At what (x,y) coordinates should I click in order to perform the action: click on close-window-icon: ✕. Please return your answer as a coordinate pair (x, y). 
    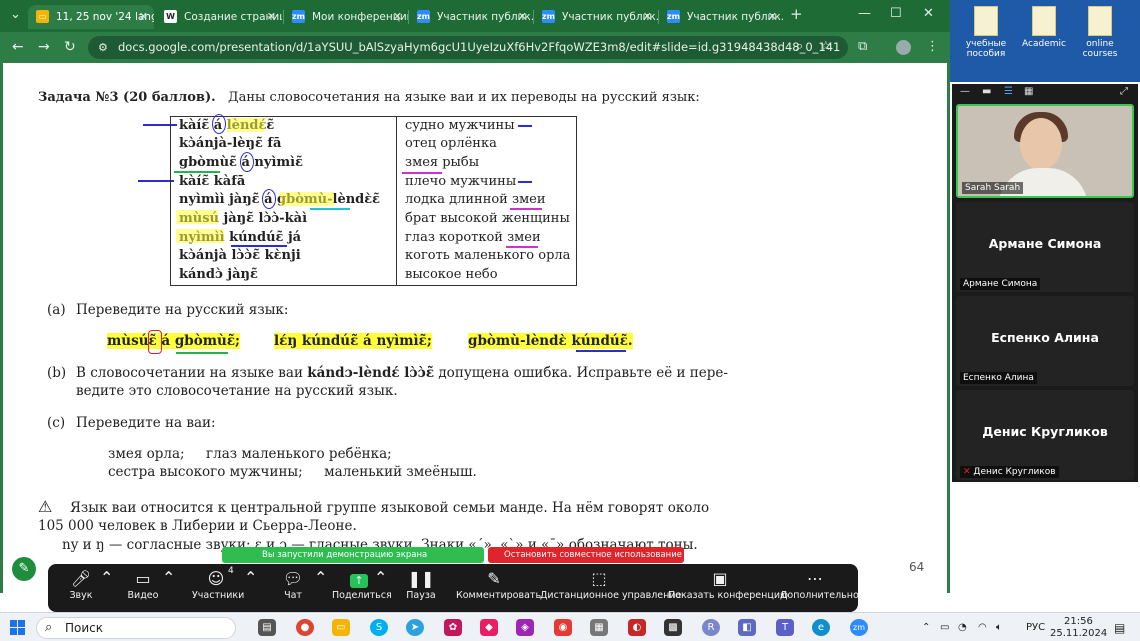
    Looking at the image, I should click on (928, 13).